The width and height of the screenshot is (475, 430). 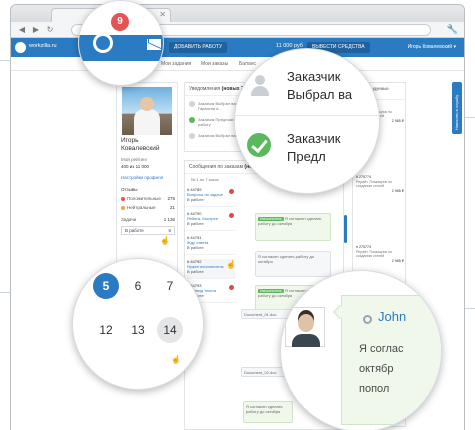 I want to click on neutral-dot-icon, so click(x=123, y=207).